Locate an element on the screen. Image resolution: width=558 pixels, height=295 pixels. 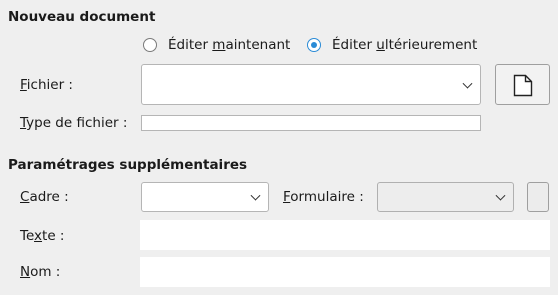
frame-combobox is located at coordinates (205, 197).